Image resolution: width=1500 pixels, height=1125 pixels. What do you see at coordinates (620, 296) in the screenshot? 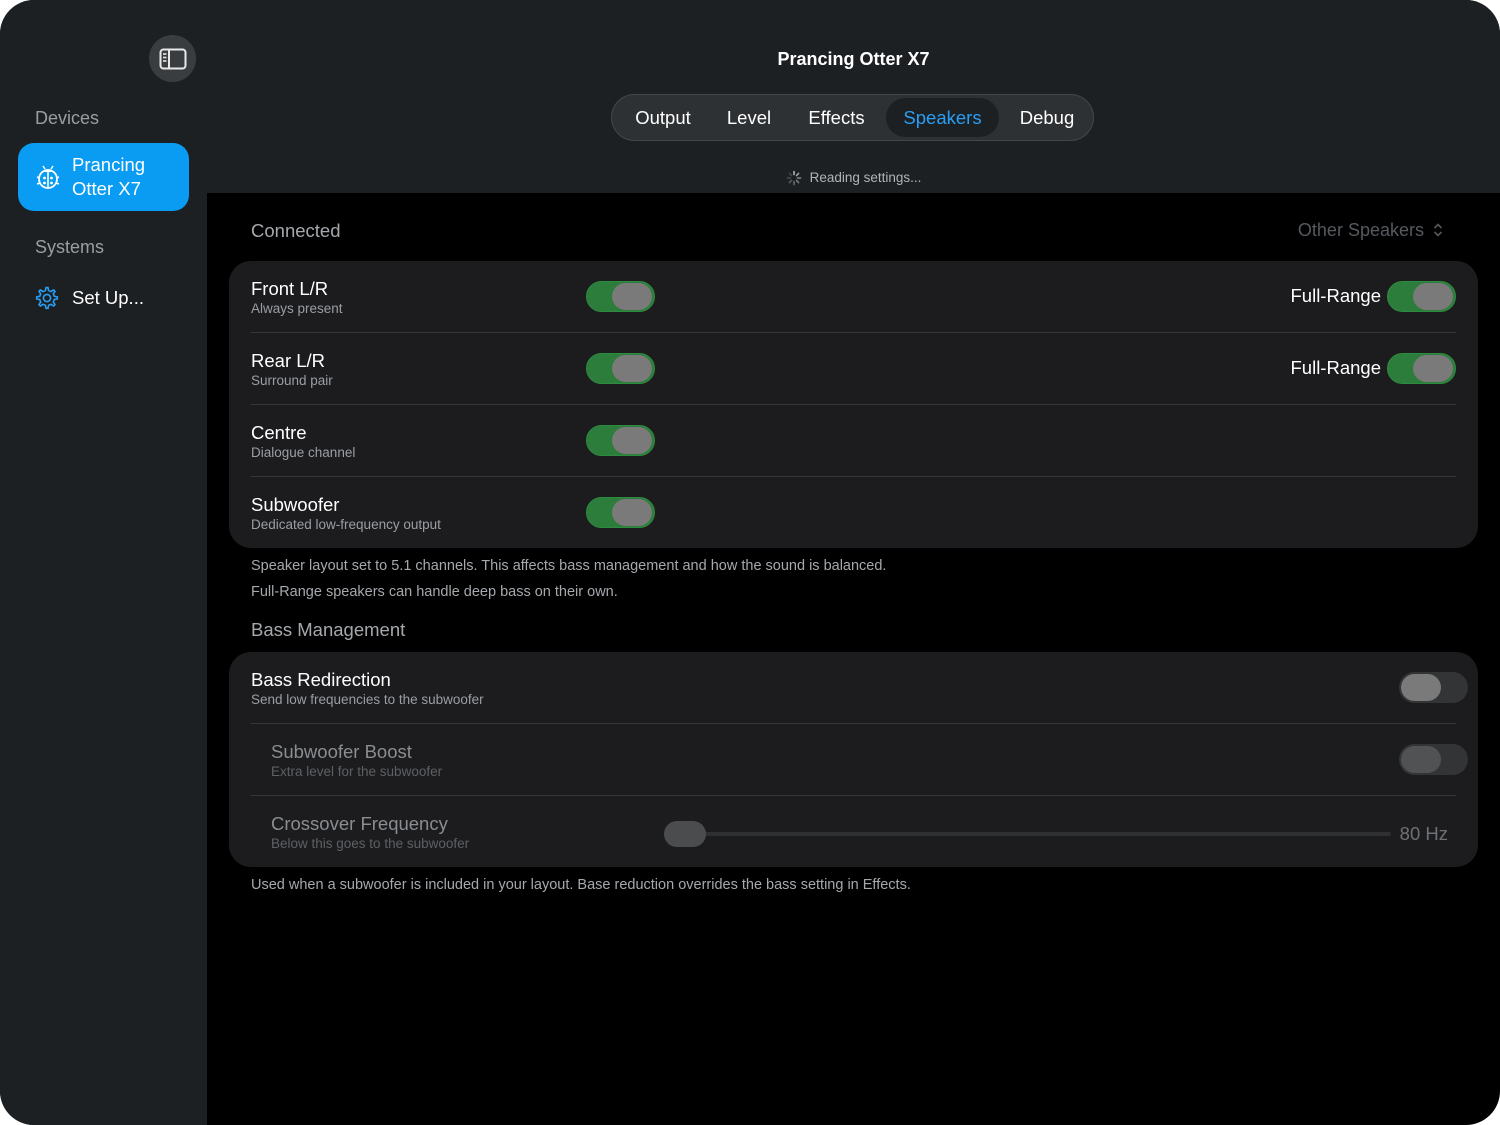
I see `front-enabled-toggle` at bounding box center [620, 296].